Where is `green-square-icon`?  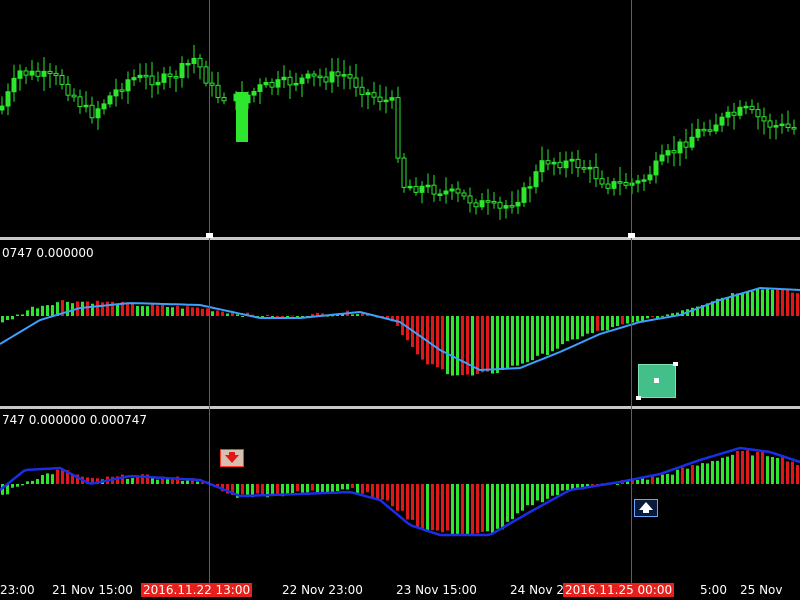
green-square-icon is located at coordinates (657, 381).